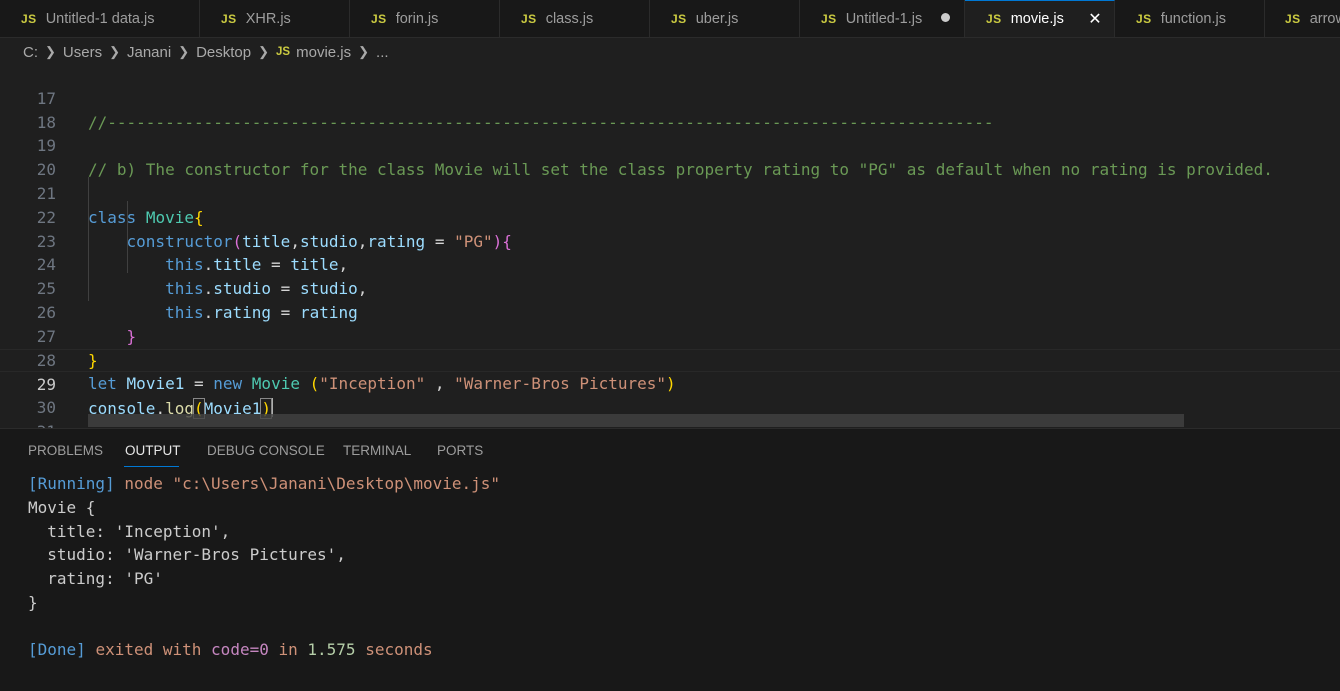 The height and width of the screenshot is (691, 1340). What do you see at coordinates (76, 531) in the screenshot?
I see `output-key: title:` at bounding box center [76, 531].